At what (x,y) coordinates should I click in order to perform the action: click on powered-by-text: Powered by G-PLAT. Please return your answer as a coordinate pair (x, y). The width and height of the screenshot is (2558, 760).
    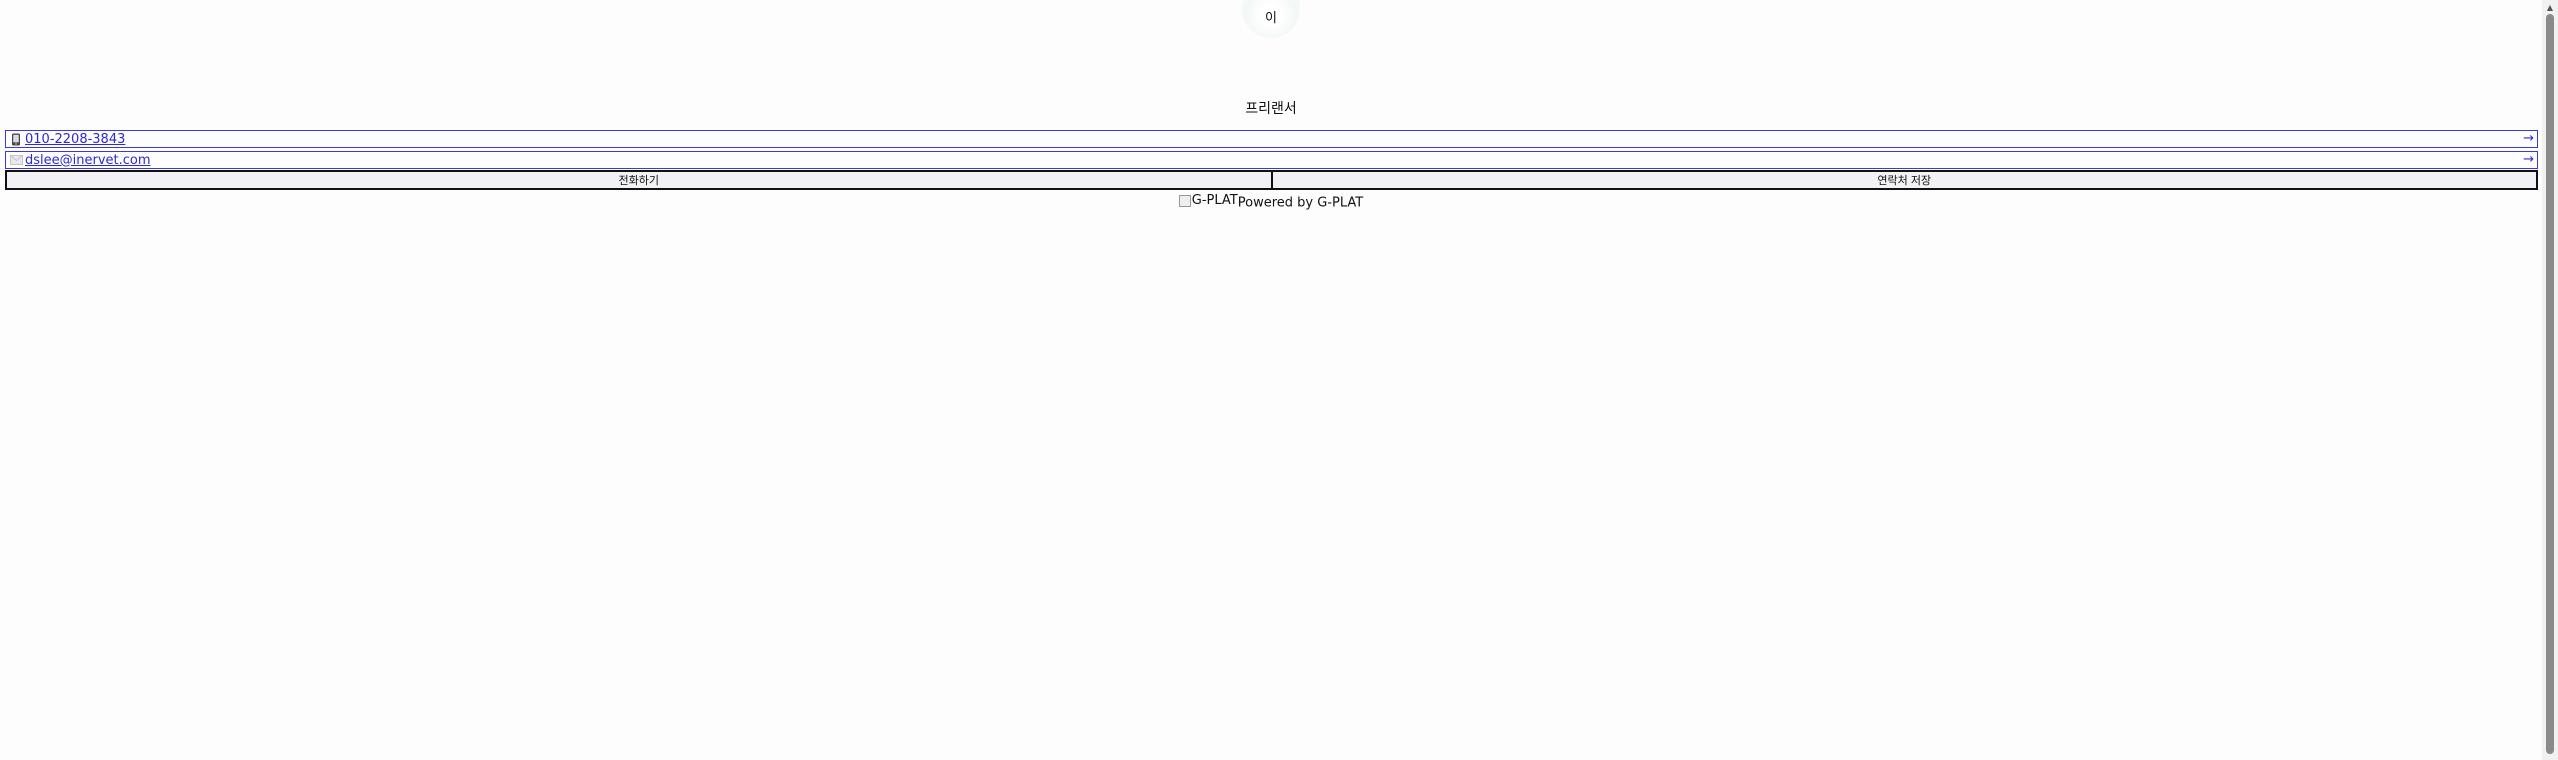
    Looking at the image, I should click on (1300, 203).